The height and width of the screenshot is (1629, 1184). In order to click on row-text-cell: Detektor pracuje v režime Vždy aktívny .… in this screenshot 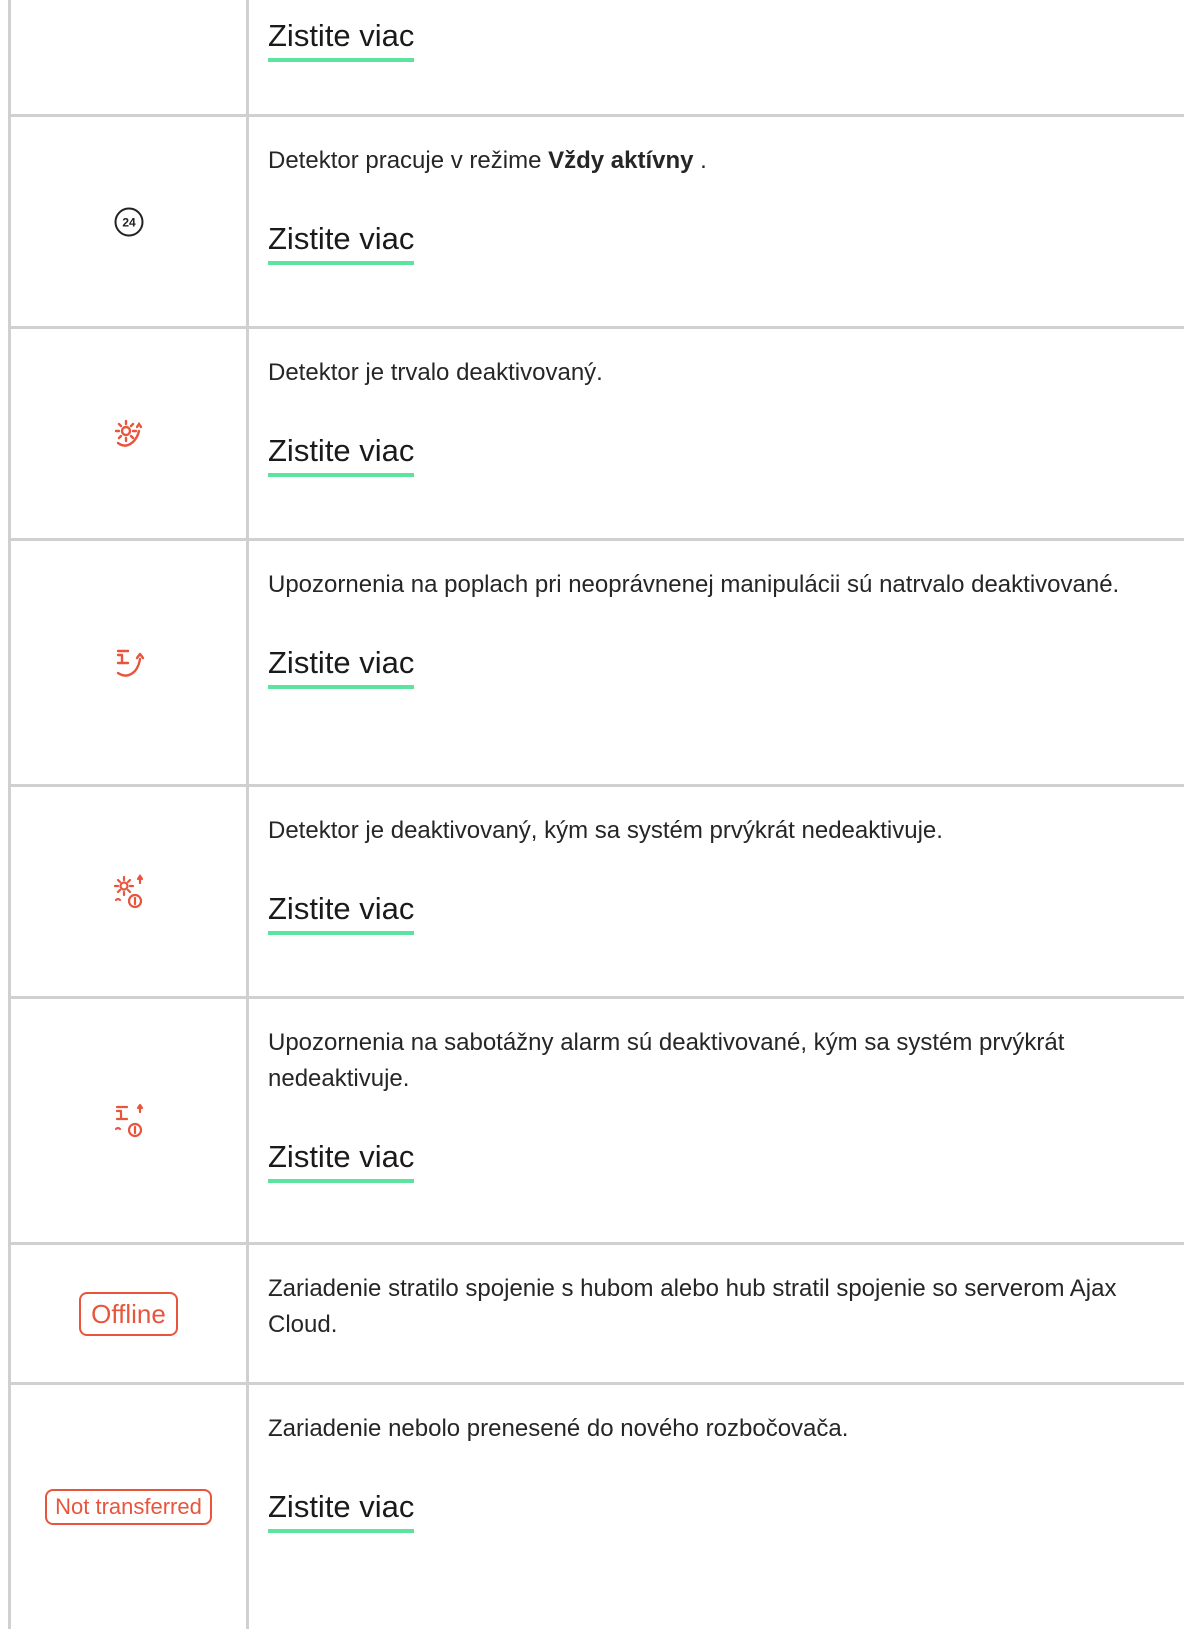, I will do `click(711, 204)`.